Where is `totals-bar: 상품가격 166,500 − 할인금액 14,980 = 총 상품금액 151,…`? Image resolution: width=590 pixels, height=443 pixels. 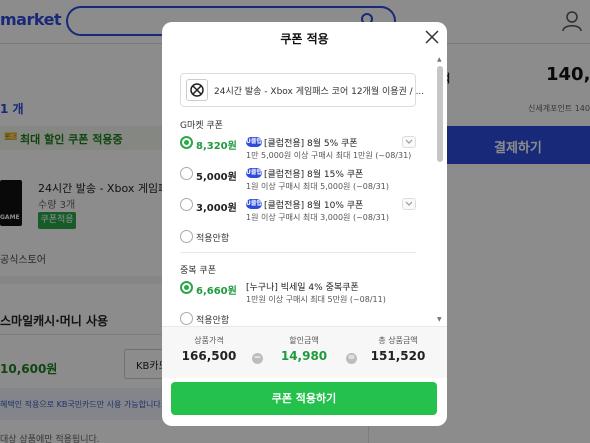 totals-bar: 상품가격 166,500 − 할인금액 14,980 = 총 상품금액 151,… is located at coordinates (304, 352).